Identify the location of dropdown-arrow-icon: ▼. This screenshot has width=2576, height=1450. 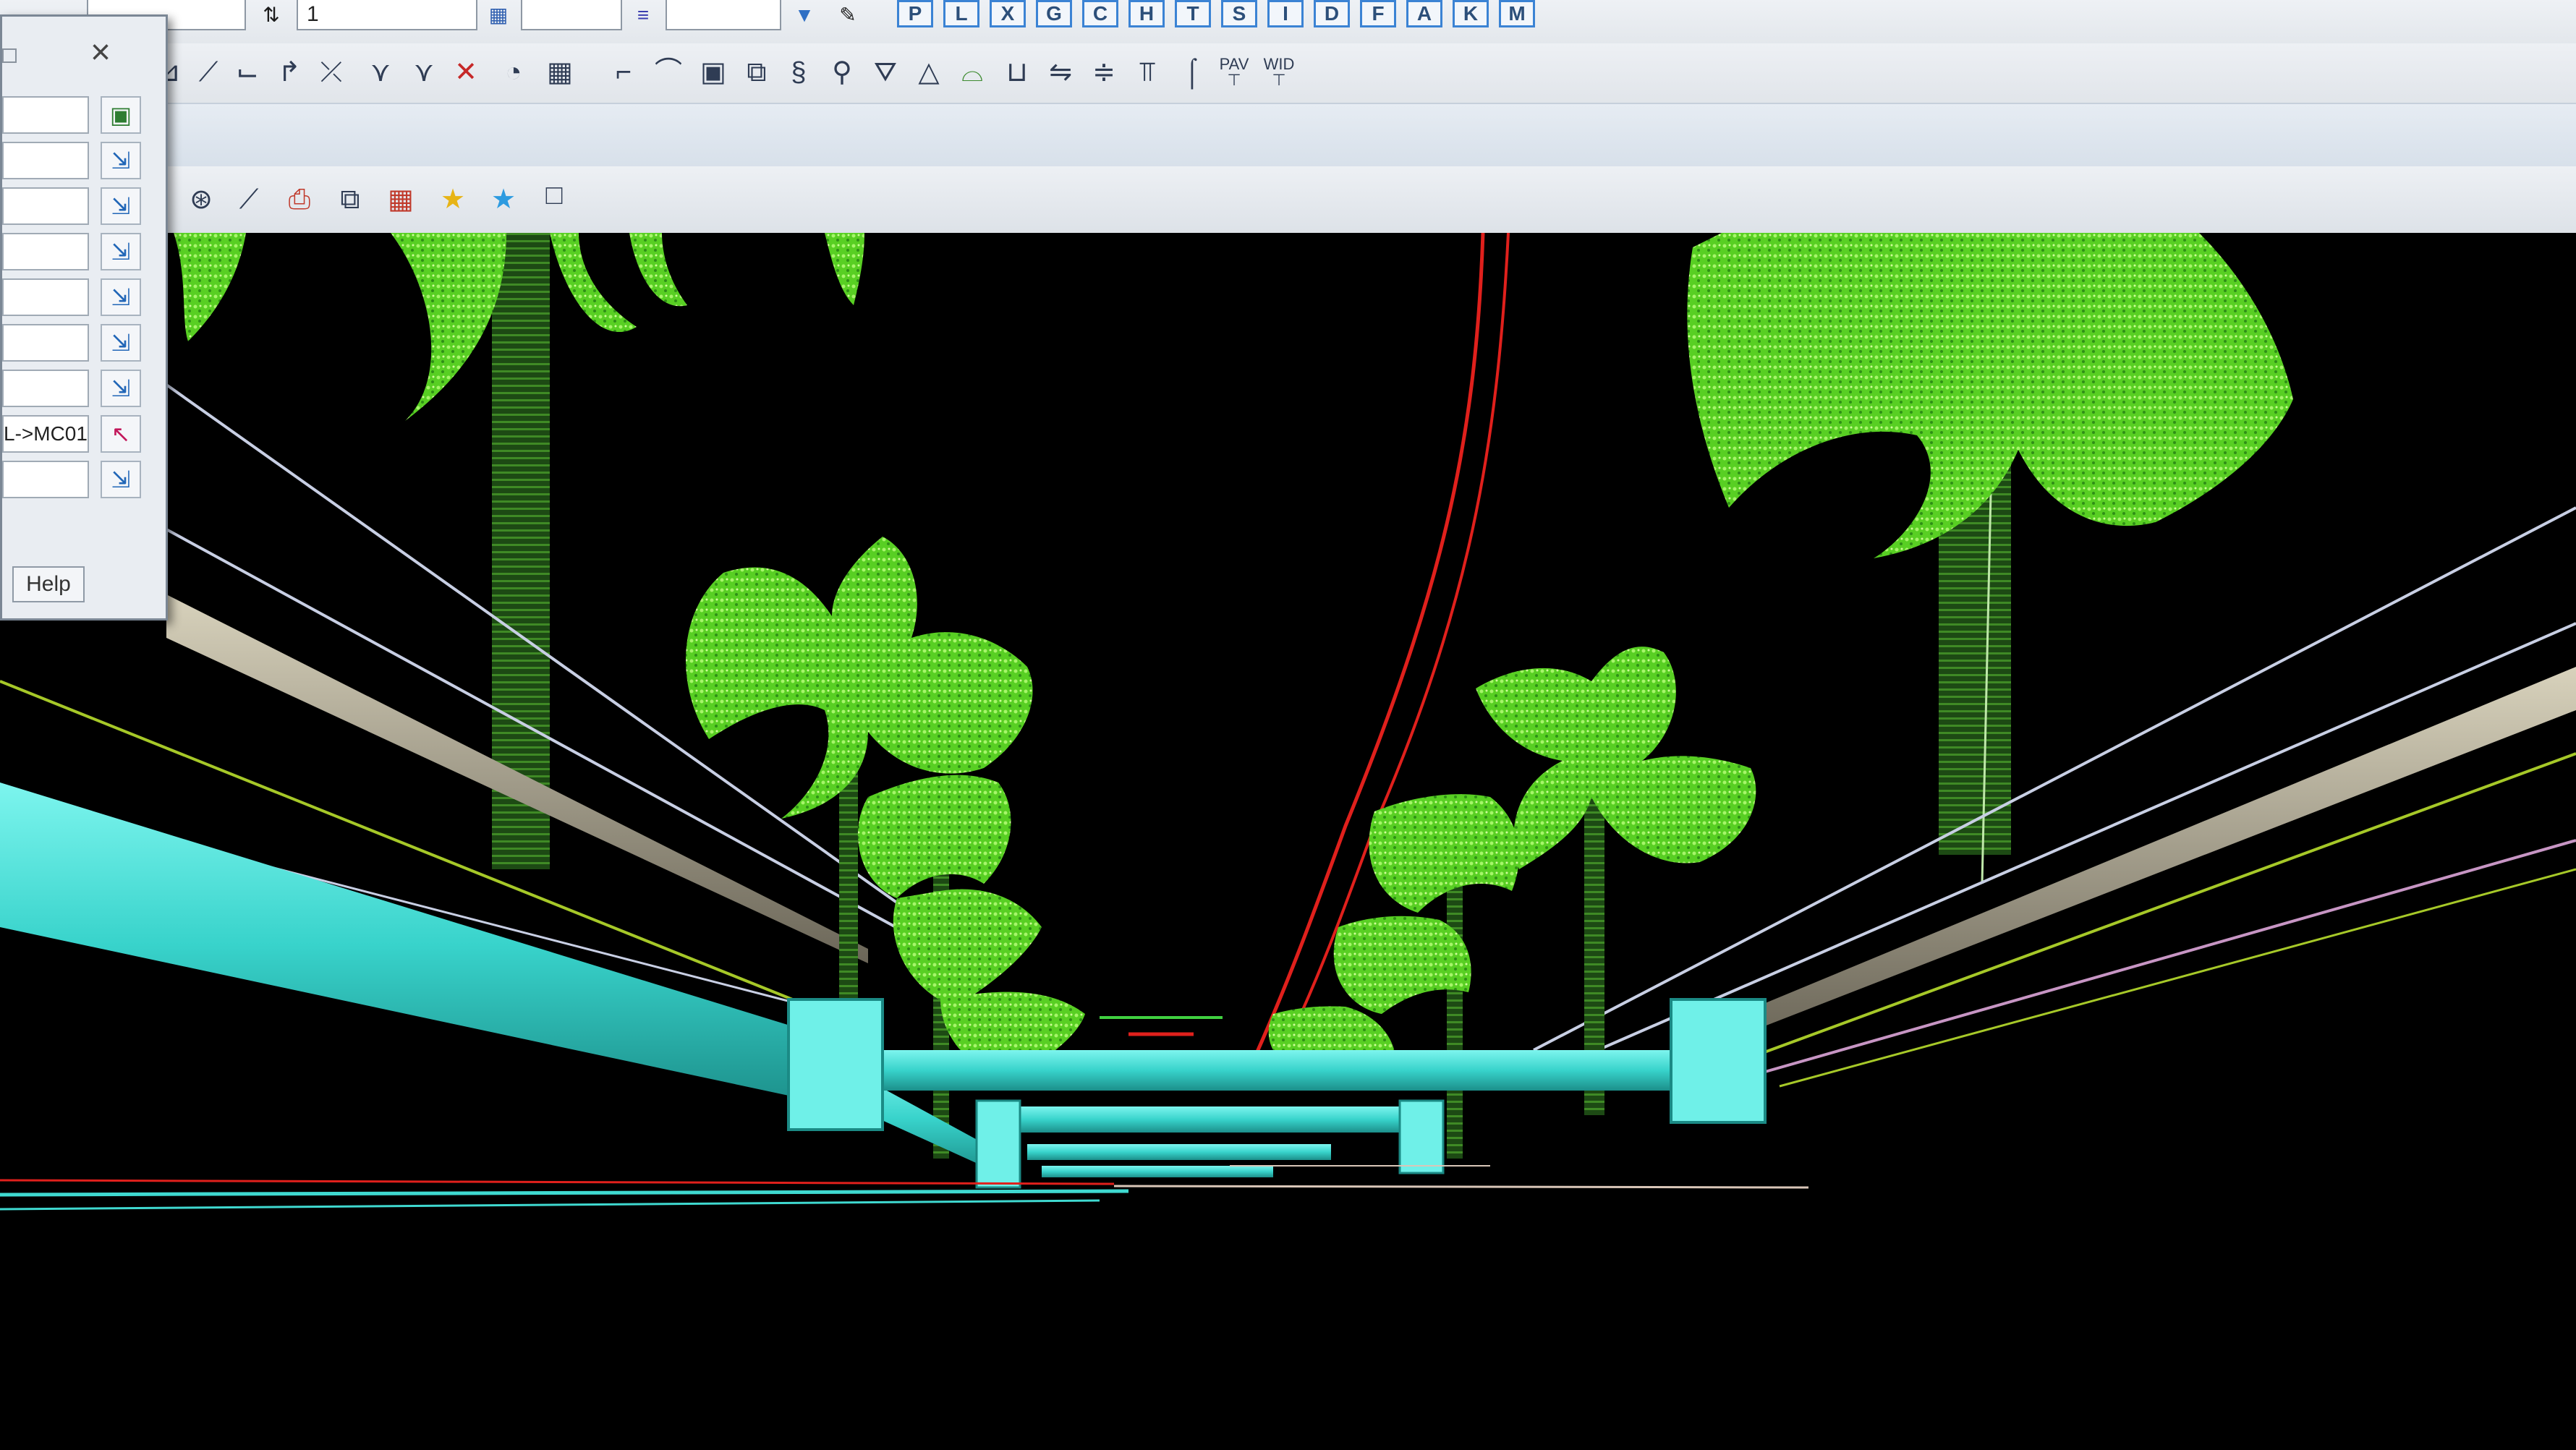
(804, 16).